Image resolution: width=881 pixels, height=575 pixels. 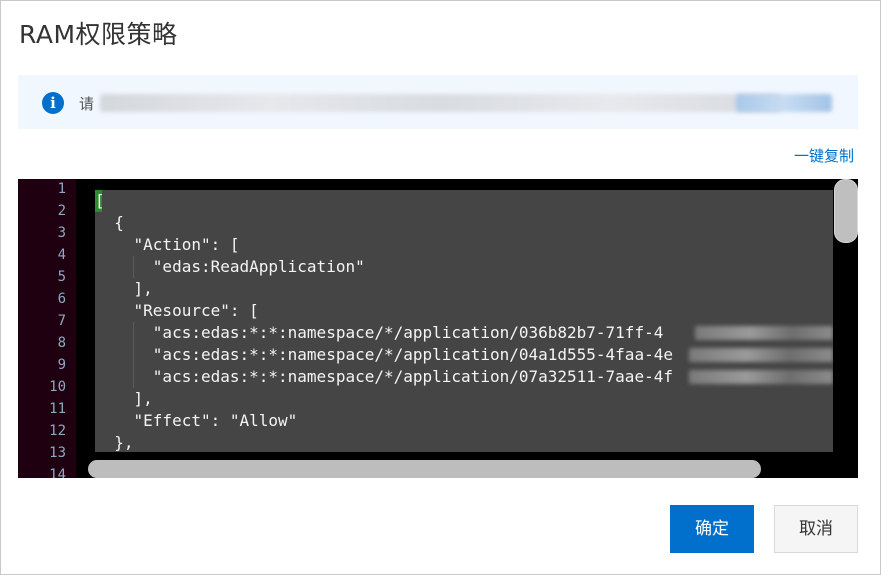 I want to click on notice-redacted-text, so click(x=440, y=103).